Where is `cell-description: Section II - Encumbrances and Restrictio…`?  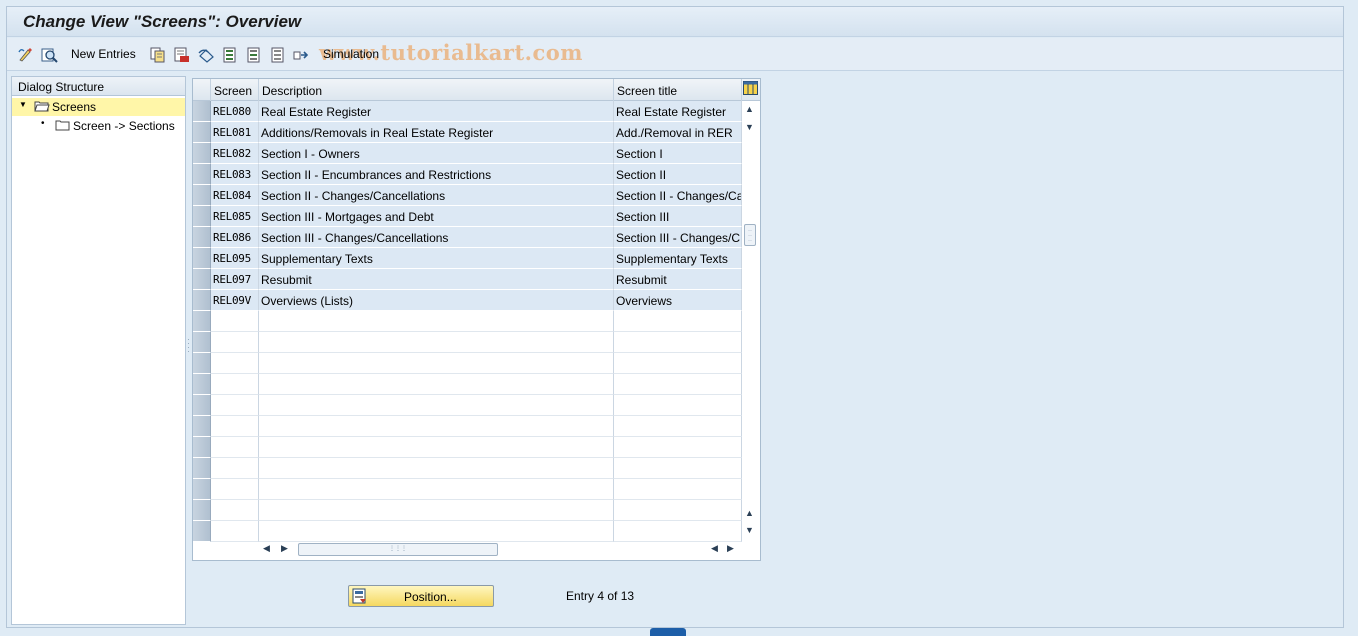
cell-description: Section II - Encumbrances and Restrictio… is located at coordinates (436, 174).